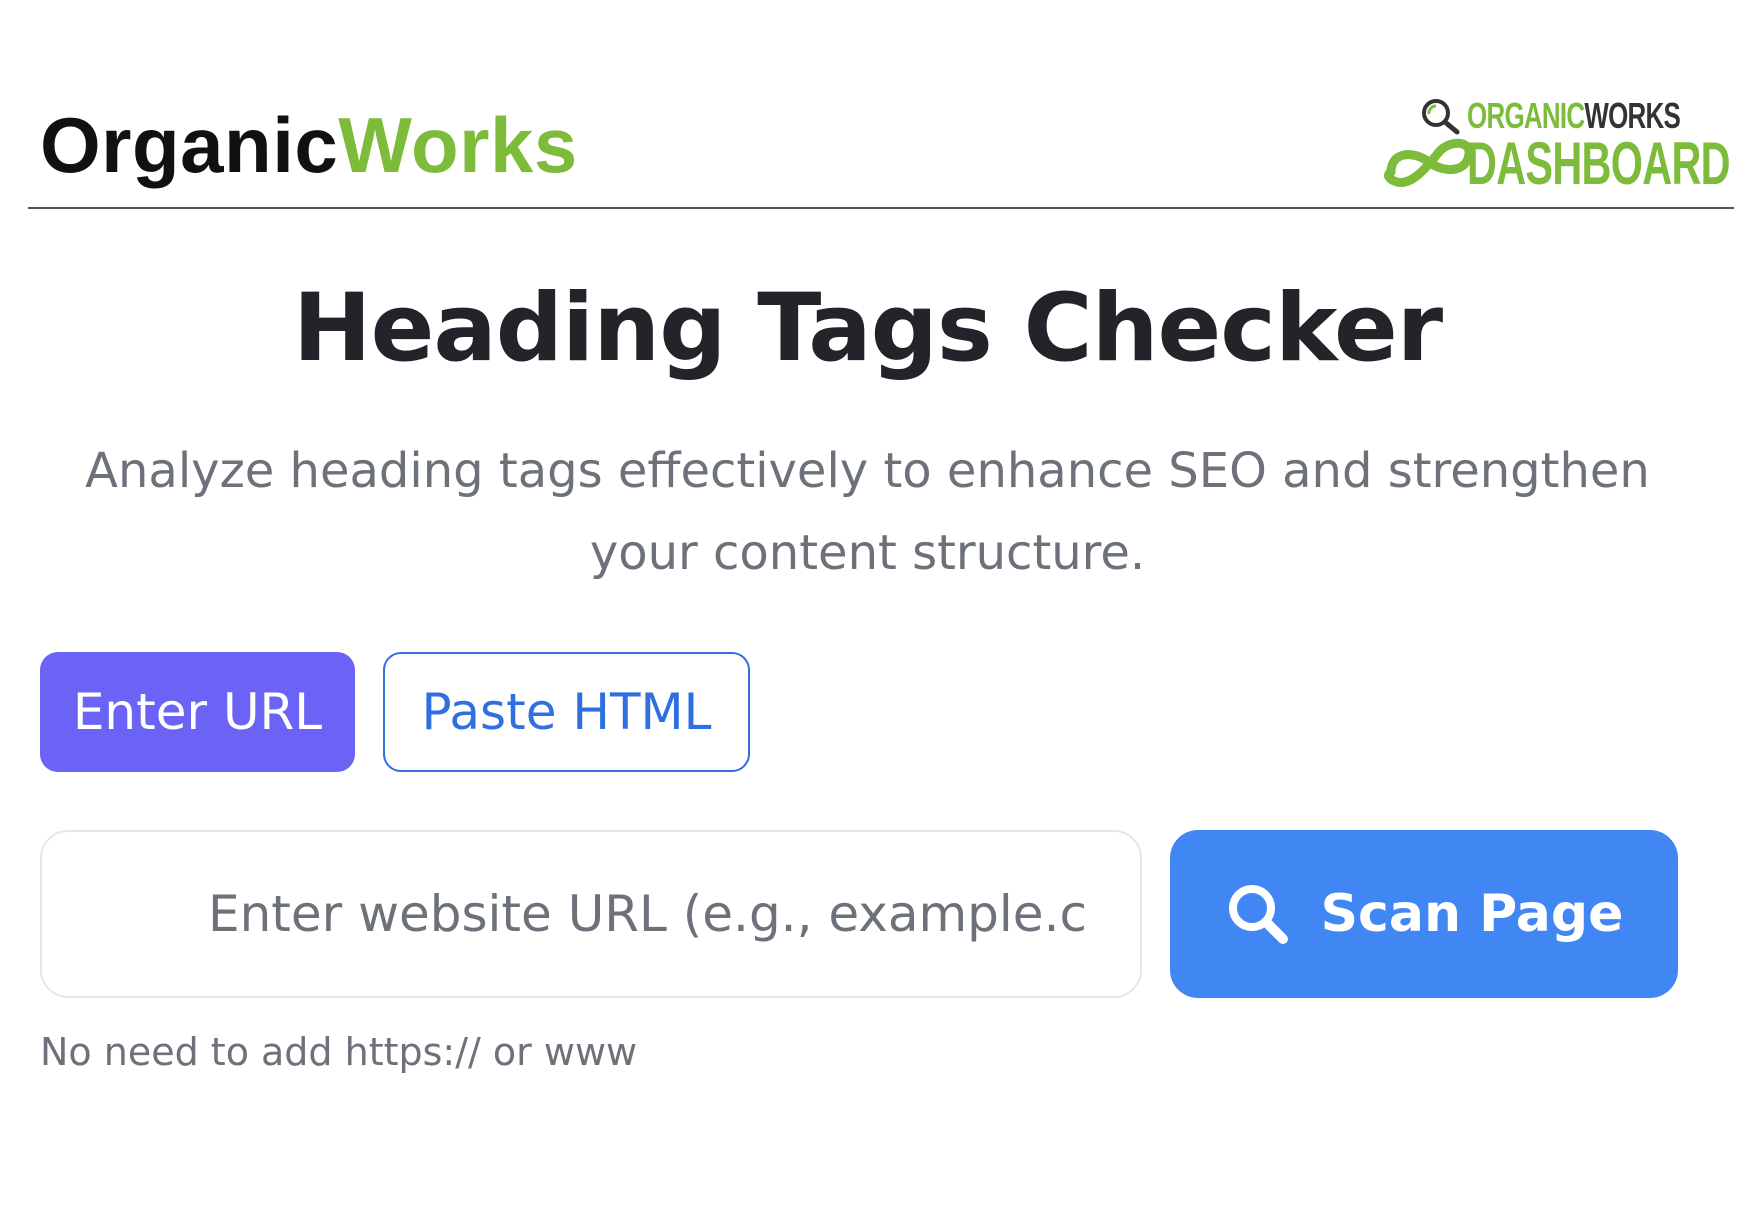  Describe the element at coordinates (566, 712) in the screenshot. I see `tab-paste-html: Paste HTML` at that location.